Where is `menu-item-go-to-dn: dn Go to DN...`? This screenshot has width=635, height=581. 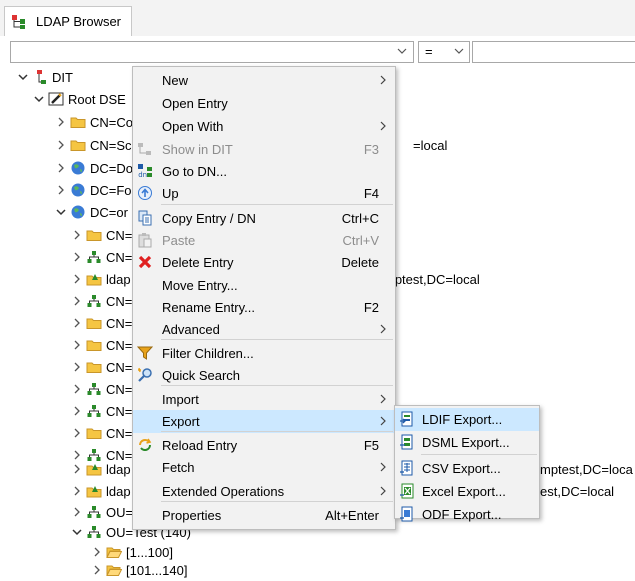 menu-item-go-to-dn: dn Go to DN... is located at coordinates (264, 171).